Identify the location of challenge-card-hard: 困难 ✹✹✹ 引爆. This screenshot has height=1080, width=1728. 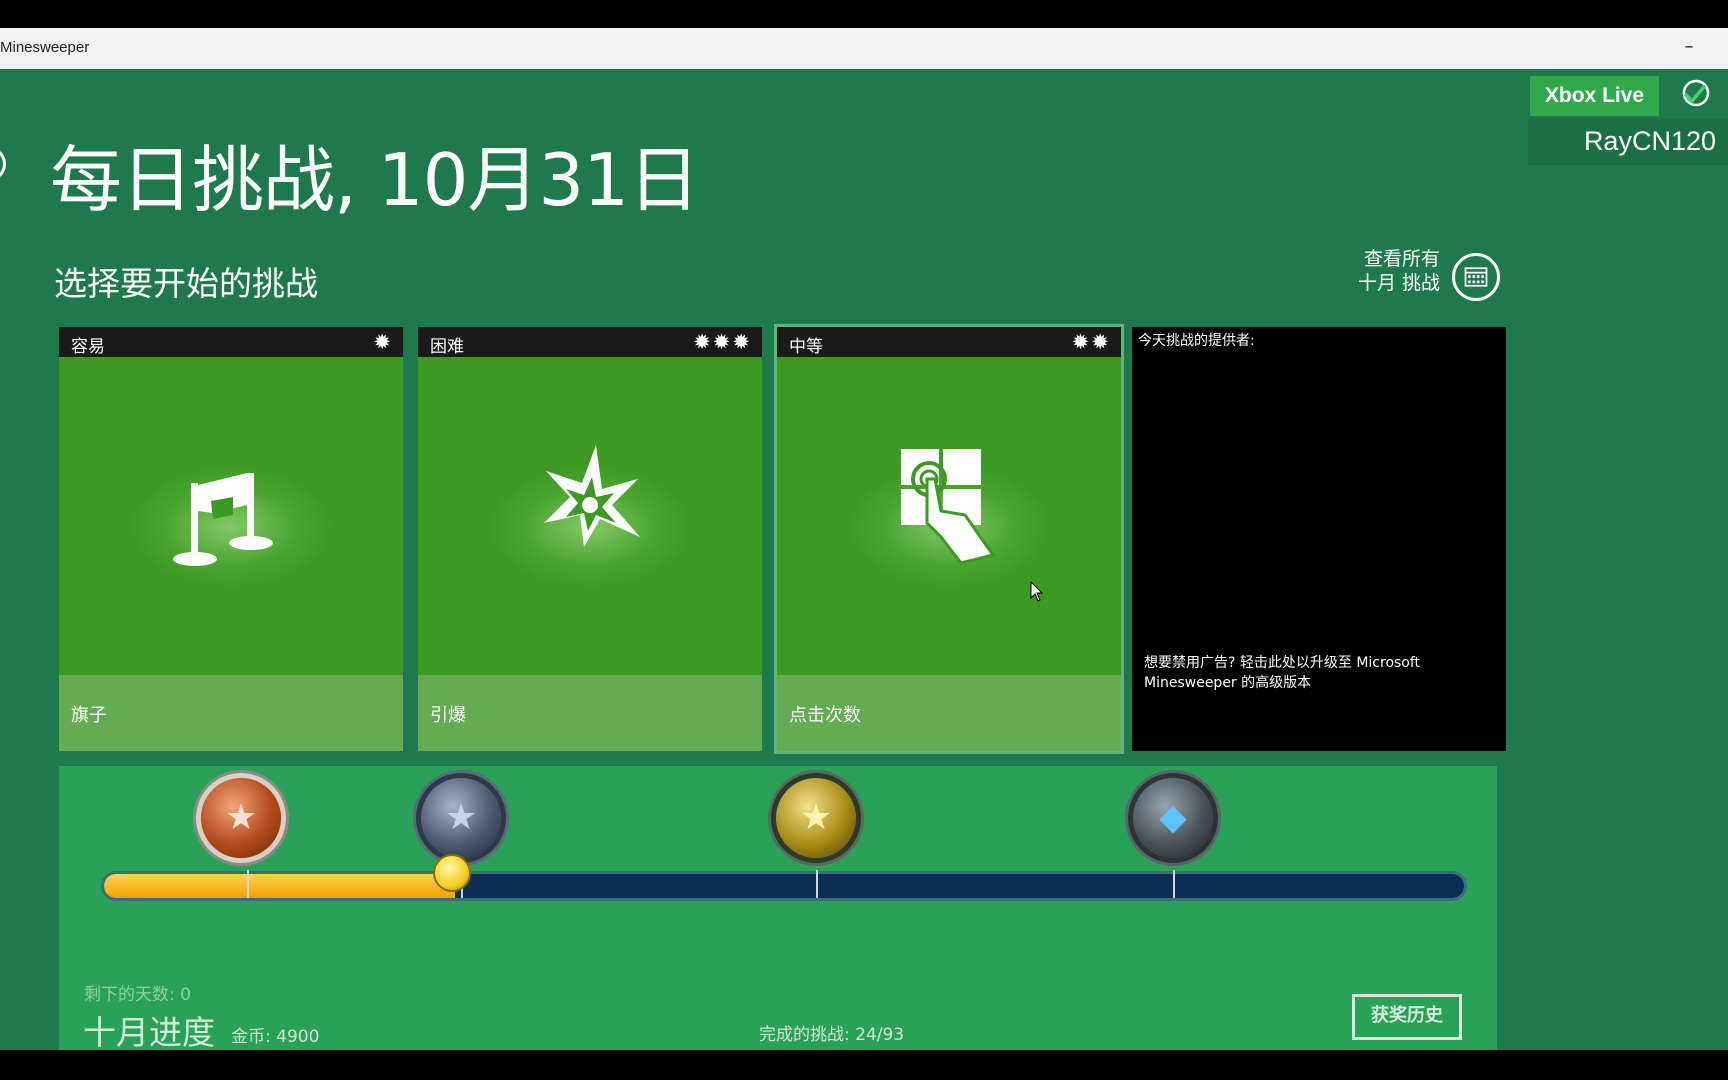
(590, 539).